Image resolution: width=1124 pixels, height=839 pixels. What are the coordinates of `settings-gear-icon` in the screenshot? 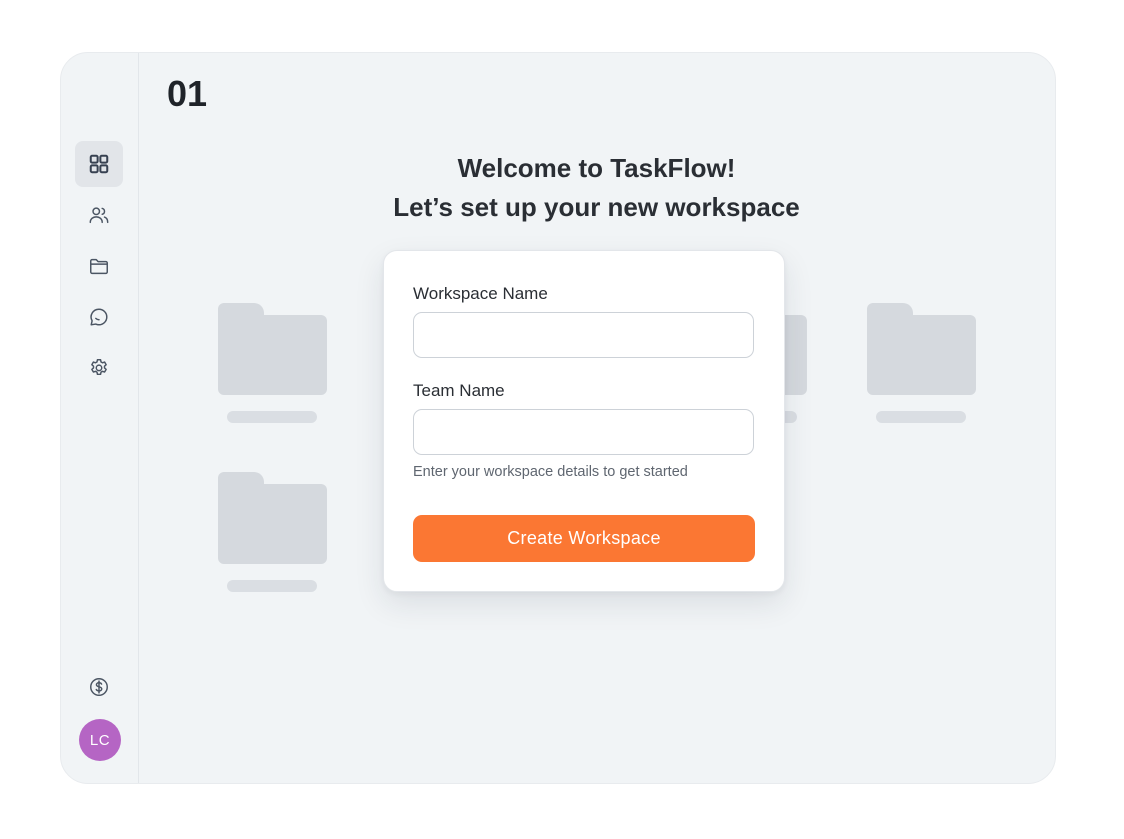 It's located at (99, 367).